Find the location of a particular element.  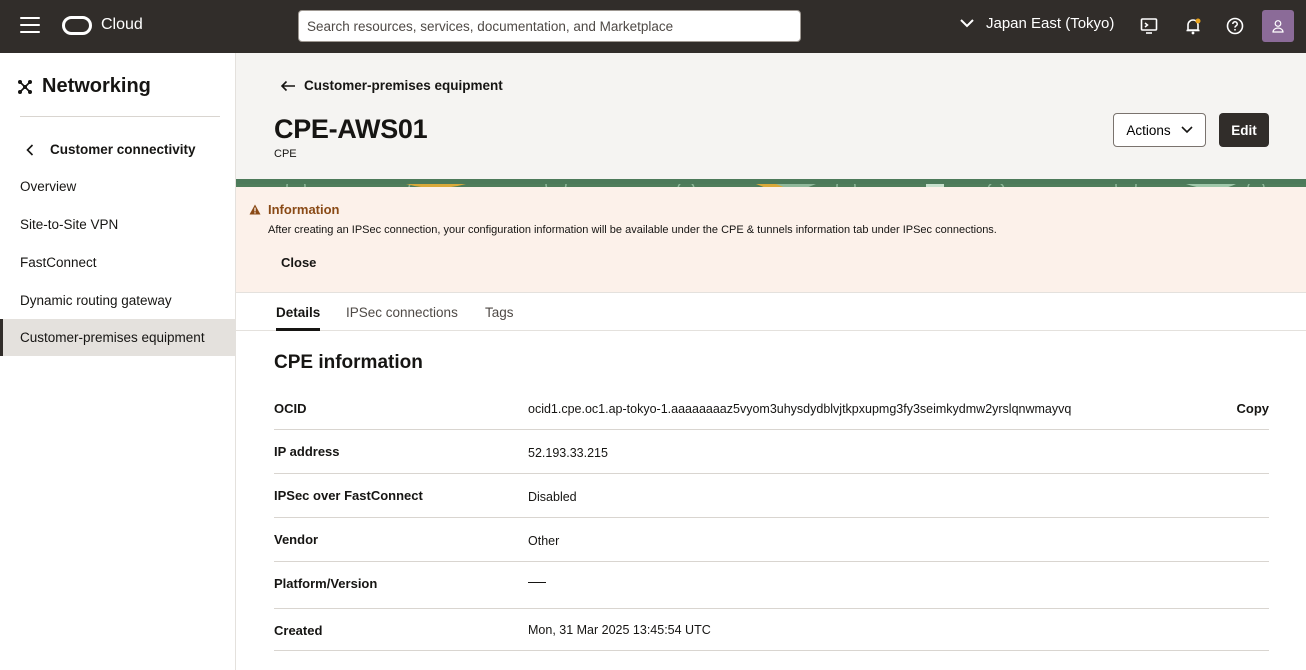

breadcrumb-label: Customer-premises equipment is located at coordinates (403, 85).